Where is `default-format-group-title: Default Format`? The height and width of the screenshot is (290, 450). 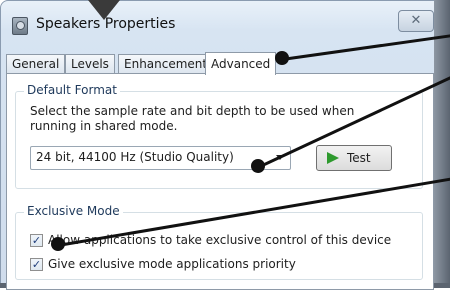 default-format-group-title: Default Format is located at coordinates (72, 90).